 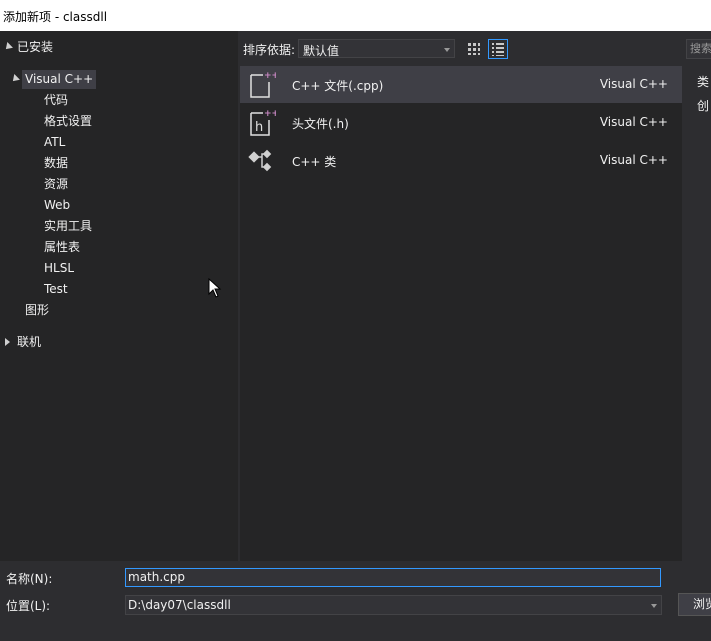 What do you see at coordinates (56, 289) in the screenshot?
I see `tree-item-test: Test` at bounding box center [56, 289].